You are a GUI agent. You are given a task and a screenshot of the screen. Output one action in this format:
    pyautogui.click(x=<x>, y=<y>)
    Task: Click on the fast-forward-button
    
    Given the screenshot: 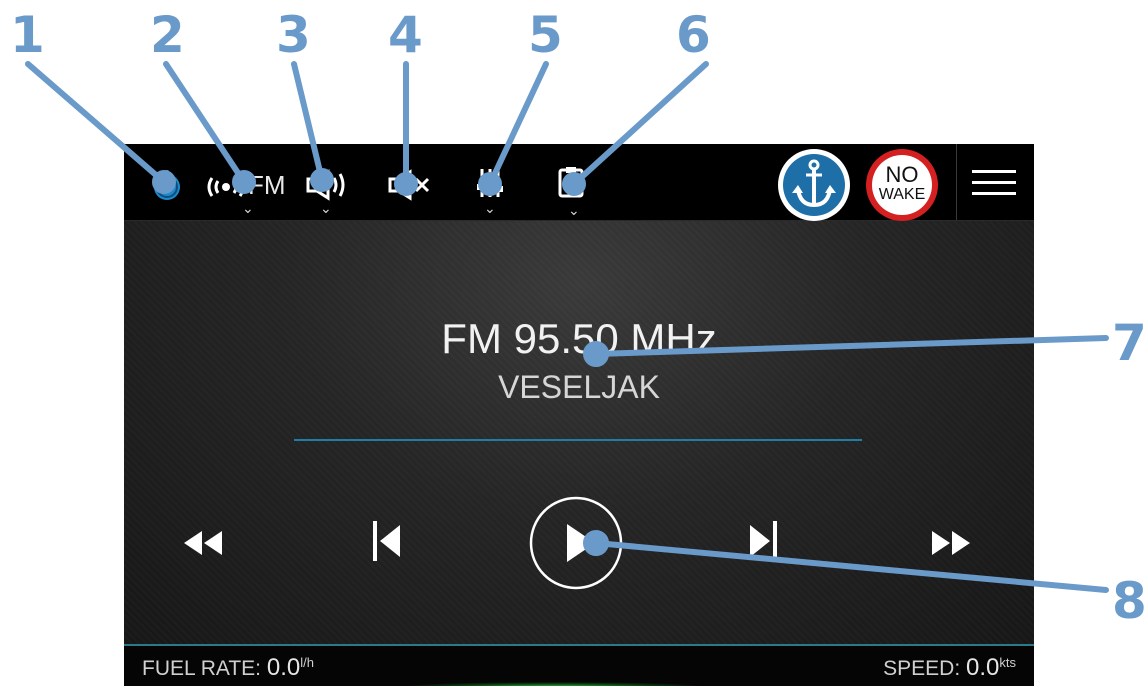 What is the action you would take?
    pyautogui.click(x=951, y=543)
    